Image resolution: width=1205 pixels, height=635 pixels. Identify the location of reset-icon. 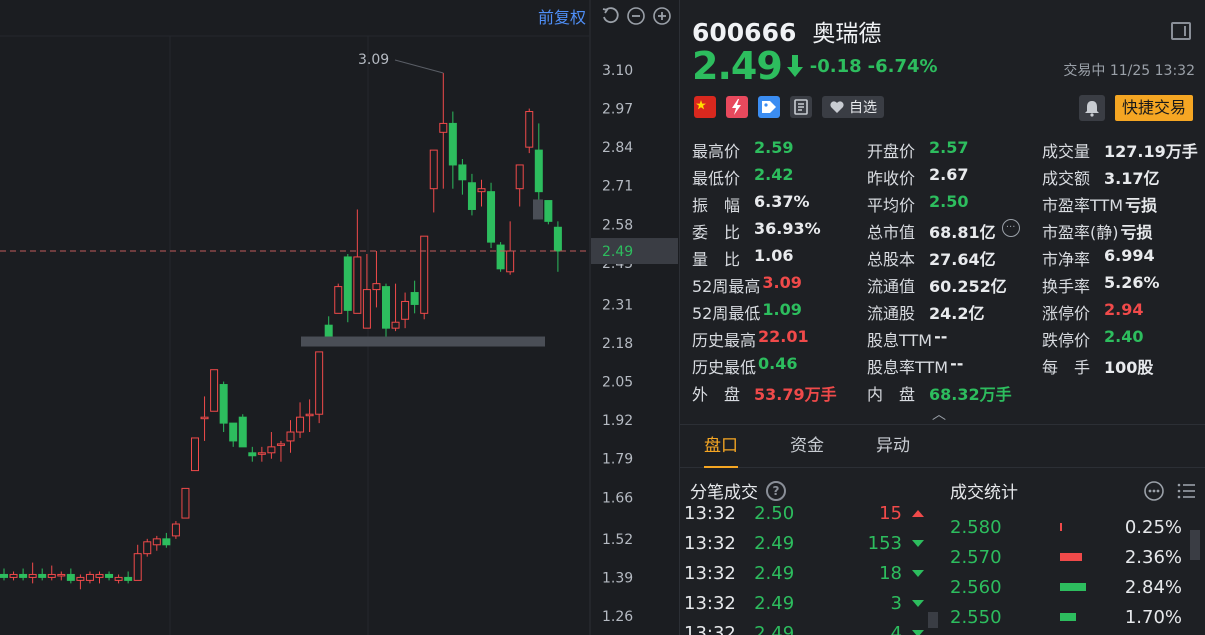
(610, 16).